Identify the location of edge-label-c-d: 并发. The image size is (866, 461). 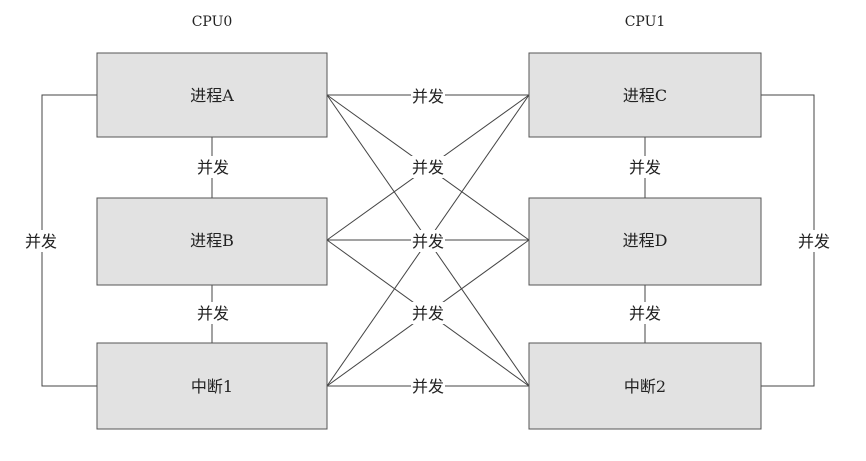
(645, 167).